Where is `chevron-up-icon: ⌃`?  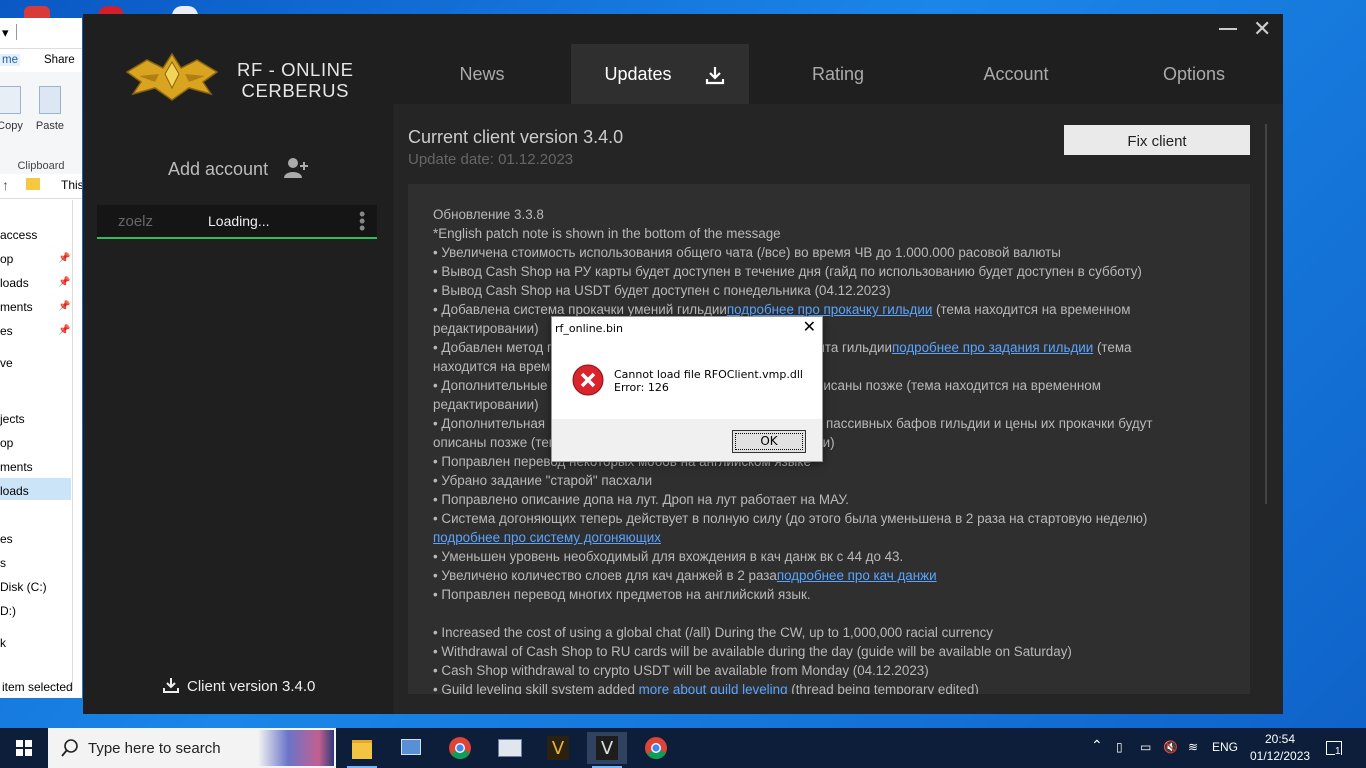 chevron-up-icon: ⌃ is located at coordinates (1097, 745).